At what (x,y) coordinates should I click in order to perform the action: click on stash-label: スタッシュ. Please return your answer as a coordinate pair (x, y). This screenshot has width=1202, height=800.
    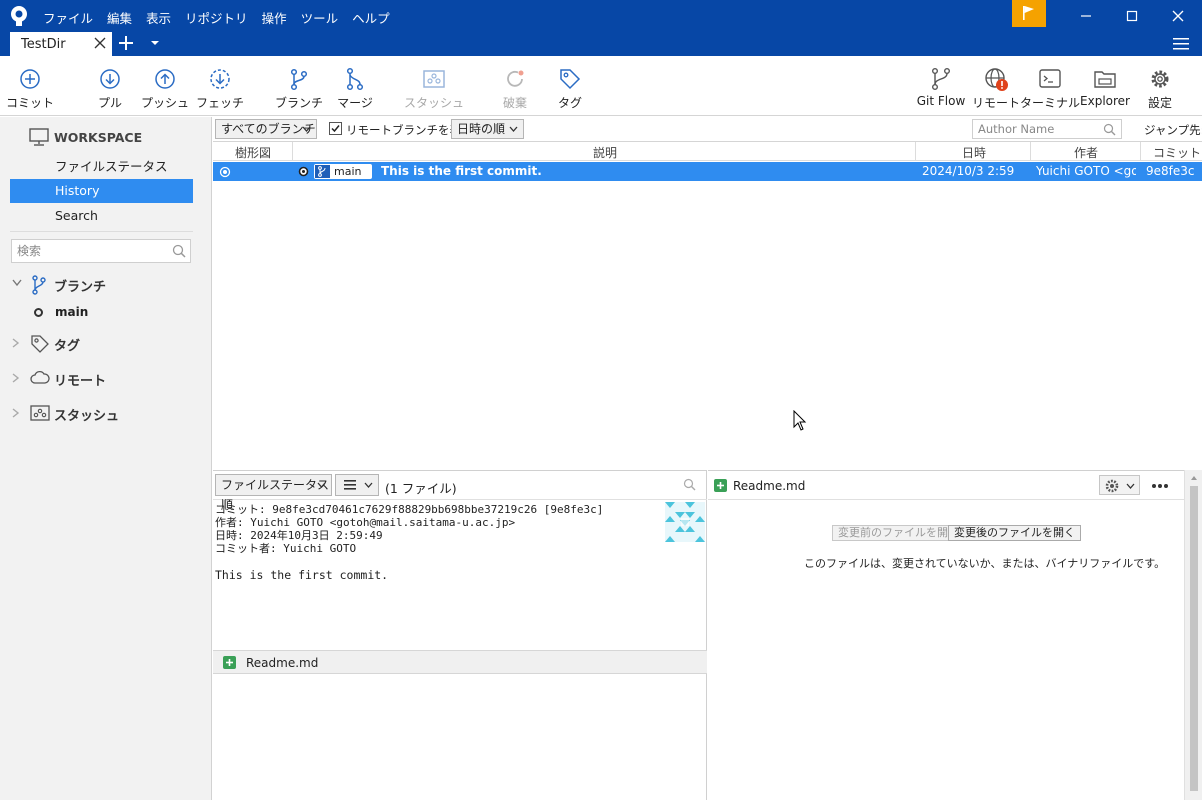
    Looking at the image, I should click on (434, 103).